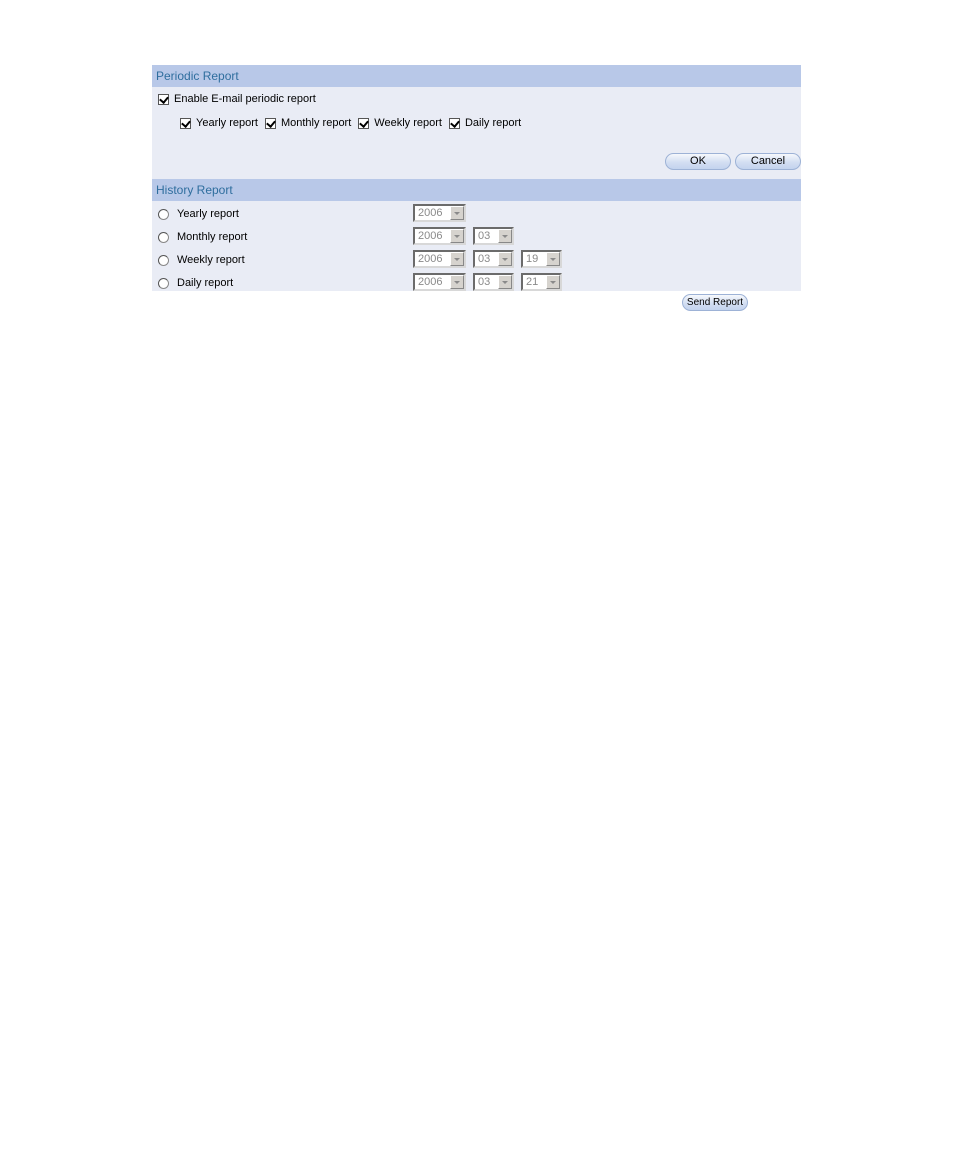  I want to click on history-row-yearly: Yearly report, so click(198, 214).